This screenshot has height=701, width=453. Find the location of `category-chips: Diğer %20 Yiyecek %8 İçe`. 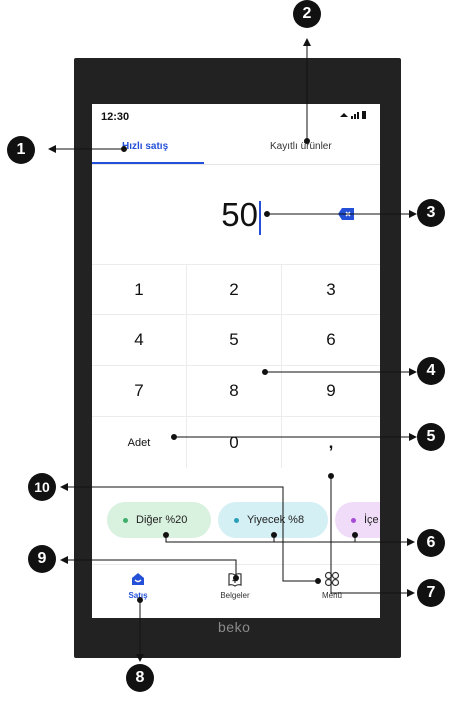

category-chips: Diğer %20 Yiyecek %8 İçe is located at coordinates (236, 521).